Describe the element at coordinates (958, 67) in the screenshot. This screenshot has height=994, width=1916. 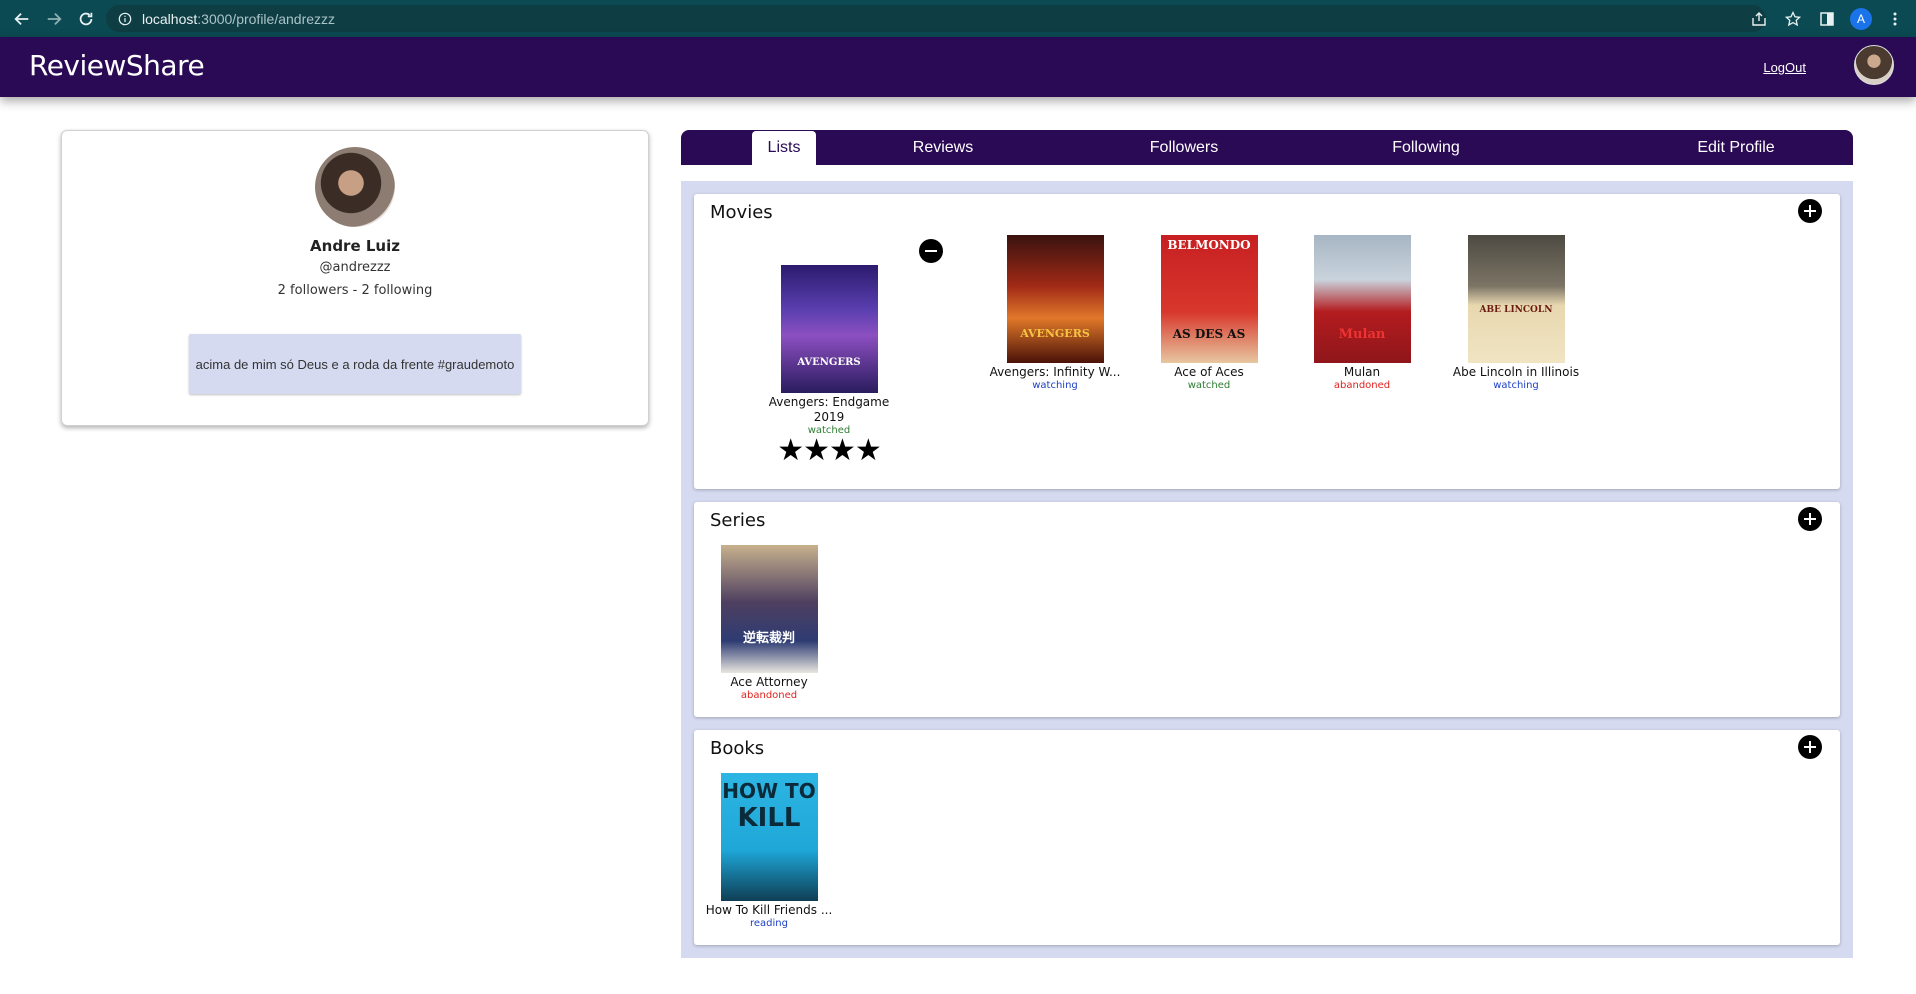
I see `app-header: ReviewShare LogOut` at that location.